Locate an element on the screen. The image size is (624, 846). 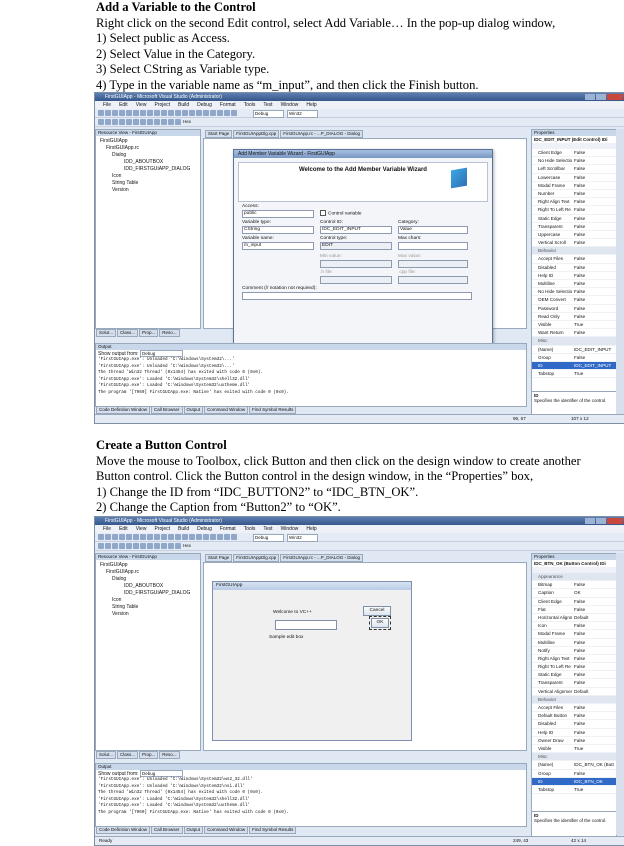
properties-object-combo: IDC_BTN_OK (Button Control) IDi is located at coordinates (574, 563).